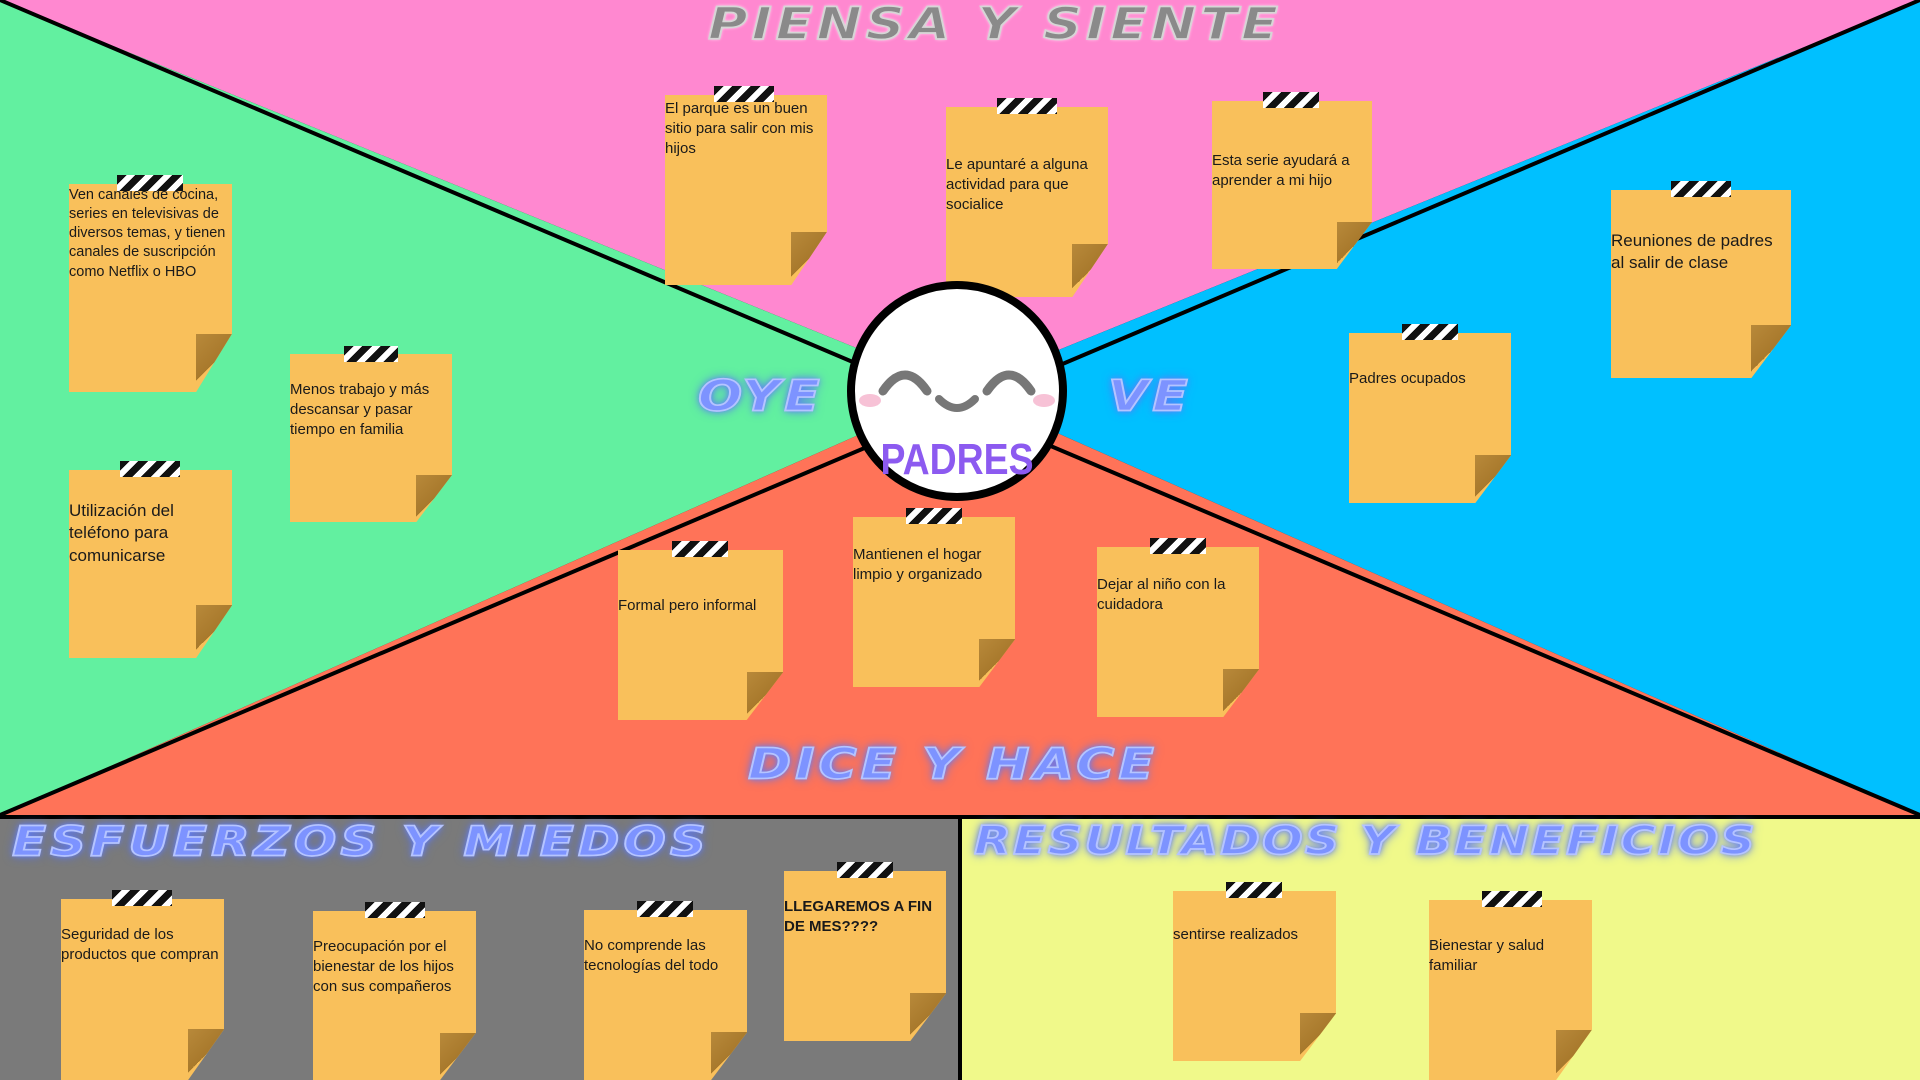 This screenshot has width=1920, height=1080. Describe the element at coordinates (1510, 990) in the screenshot. I see `sticky-note: Bienestar y salud familiar` at that location.